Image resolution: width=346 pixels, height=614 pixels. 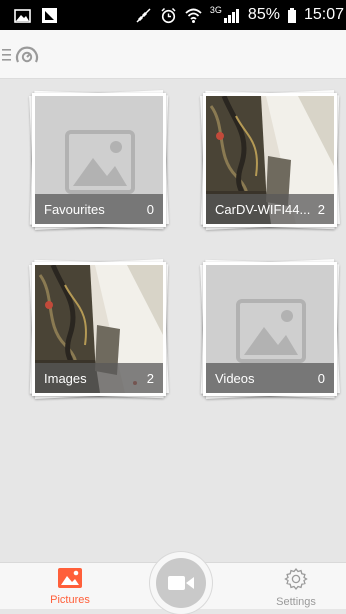 I want to click on album-caption: Favourites 0, so click(x=99, y=209).